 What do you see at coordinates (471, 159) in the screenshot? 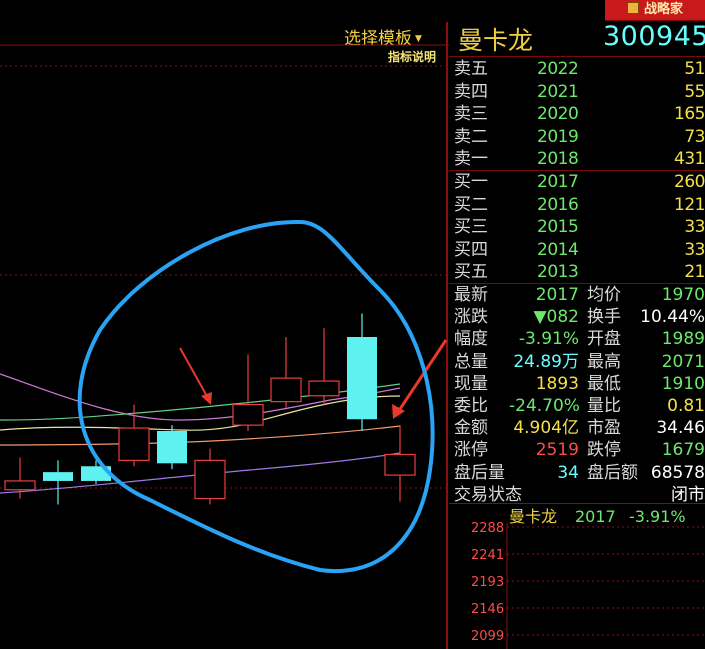
I see `ask-label: 卖一` at bounding box center [471, 159].